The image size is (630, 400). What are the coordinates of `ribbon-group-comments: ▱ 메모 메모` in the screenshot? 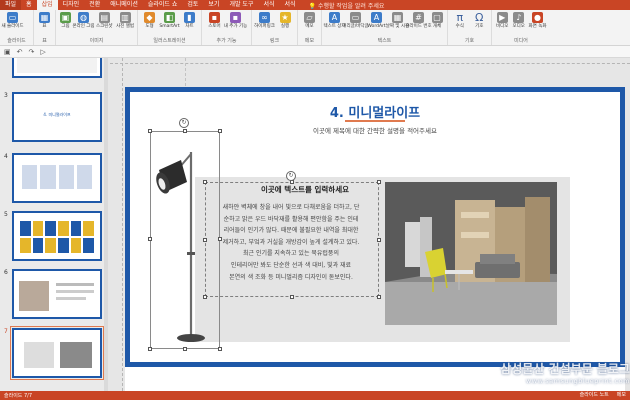 It's located at (310, 27).